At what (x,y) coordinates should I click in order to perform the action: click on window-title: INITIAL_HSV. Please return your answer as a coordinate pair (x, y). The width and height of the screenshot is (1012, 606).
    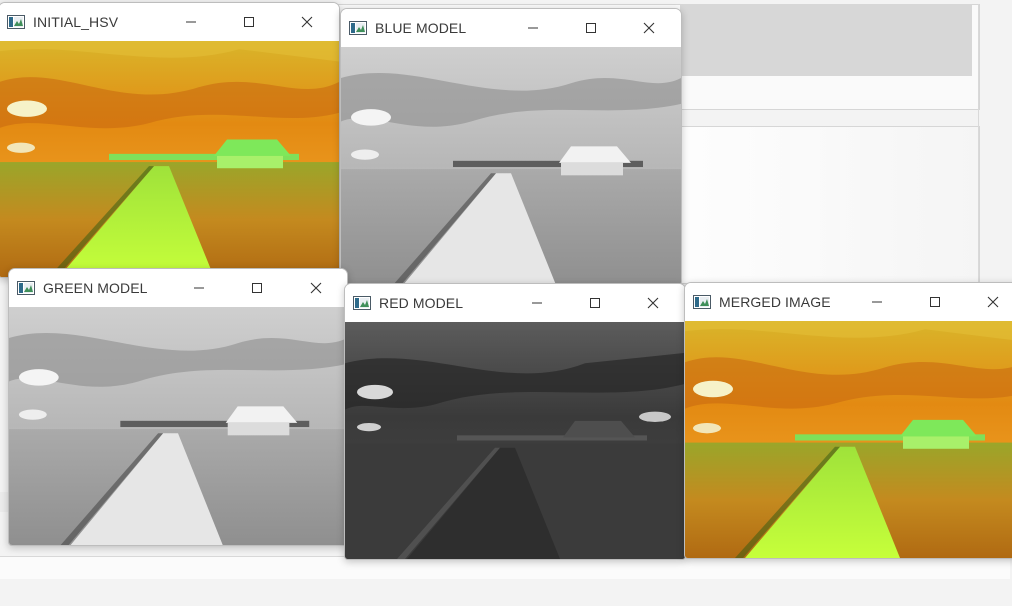
    Looking at the image, I should click on (76, 22).